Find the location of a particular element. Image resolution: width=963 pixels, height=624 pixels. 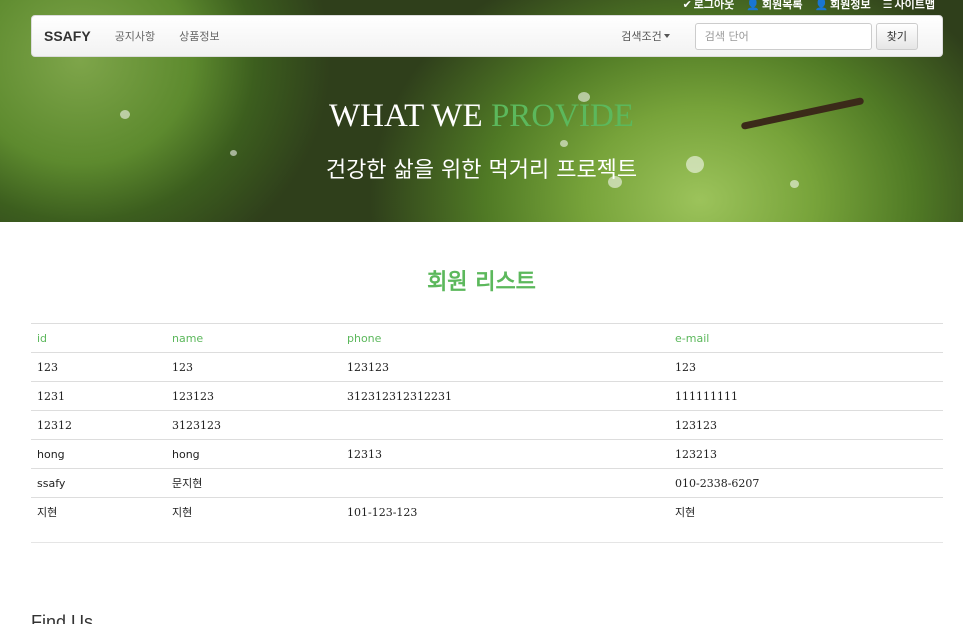

footer-heading: Find Us is located at coordinates (62, 618).